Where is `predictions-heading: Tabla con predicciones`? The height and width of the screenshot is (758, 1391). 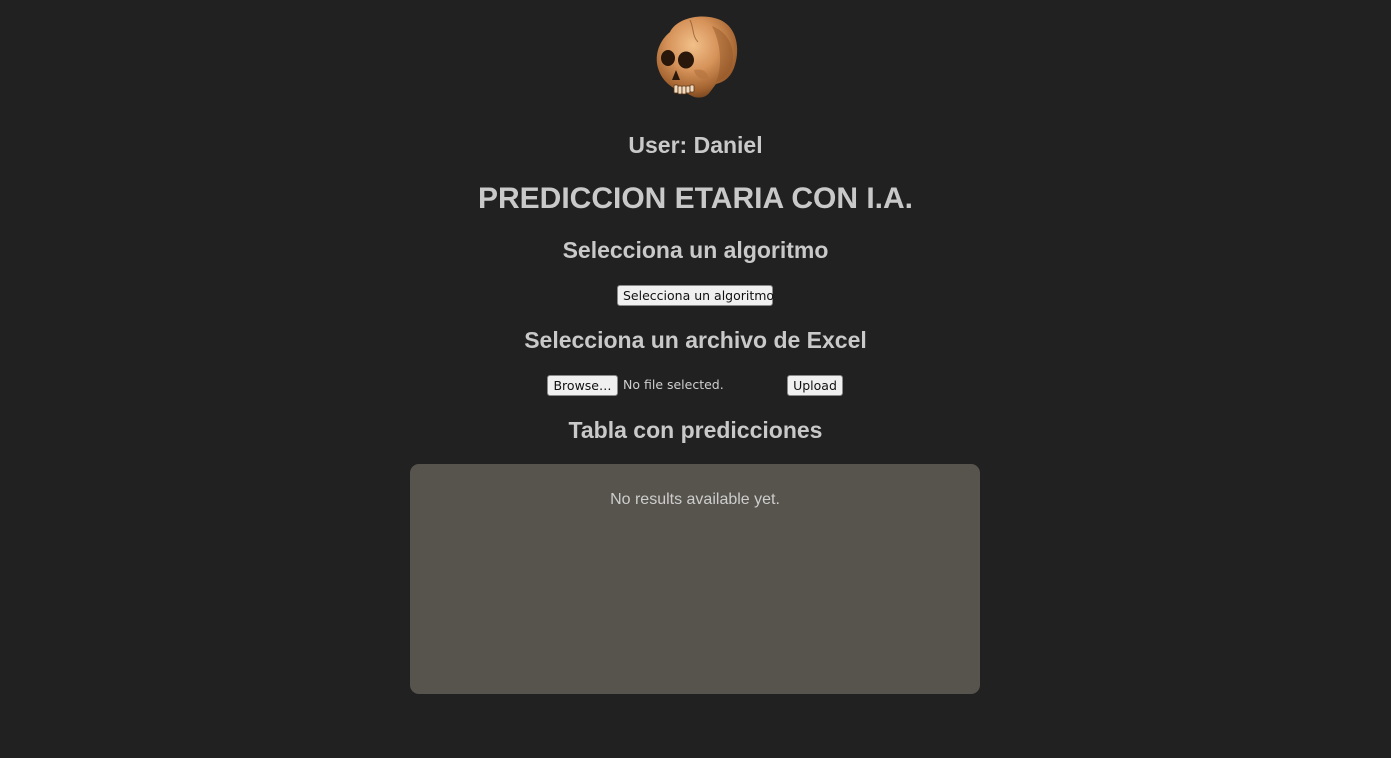 predictions-heading: Tabla con predicciones is located at coordinates (695, 430).